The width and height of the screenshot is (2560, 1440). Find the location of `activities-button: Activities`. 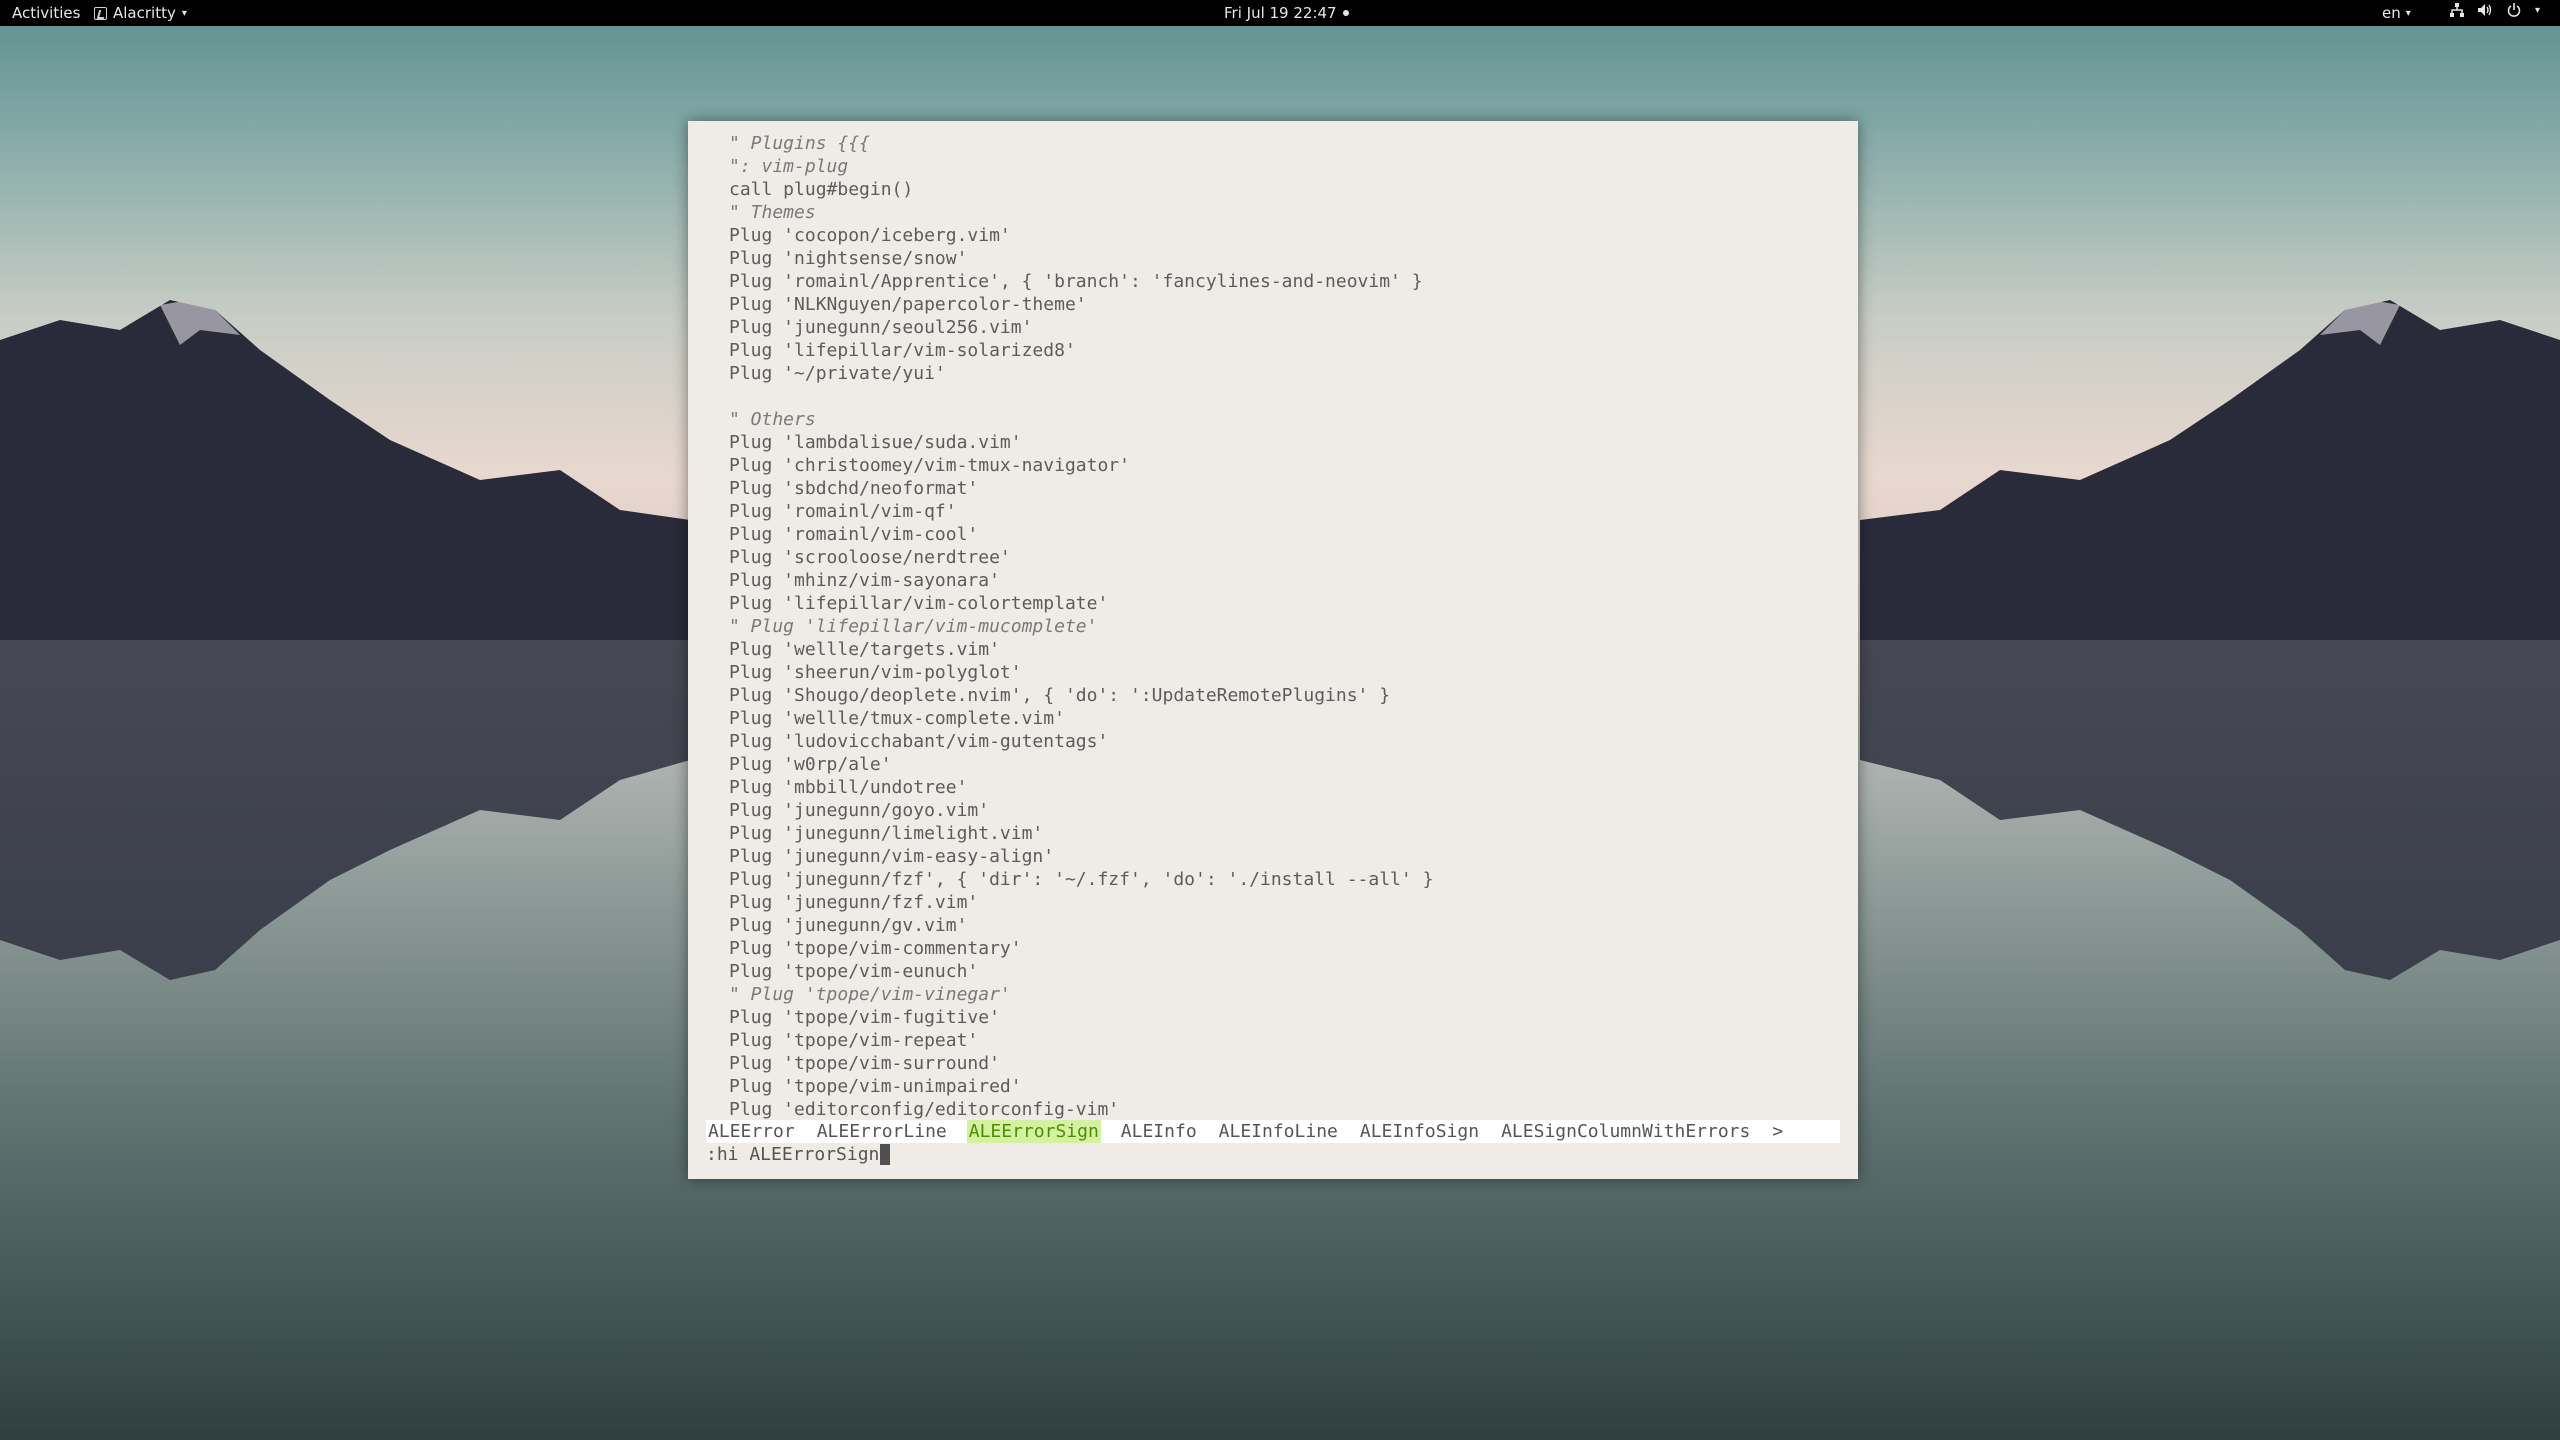

activities-button: Activities is located at coordinates (46, 13).